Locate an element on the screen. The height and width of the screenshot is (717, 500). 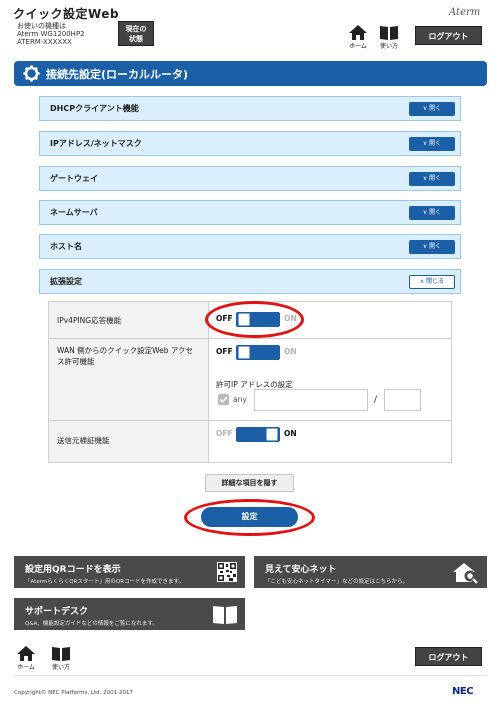
home-button: ホーム is located at coordinates (358, 37).